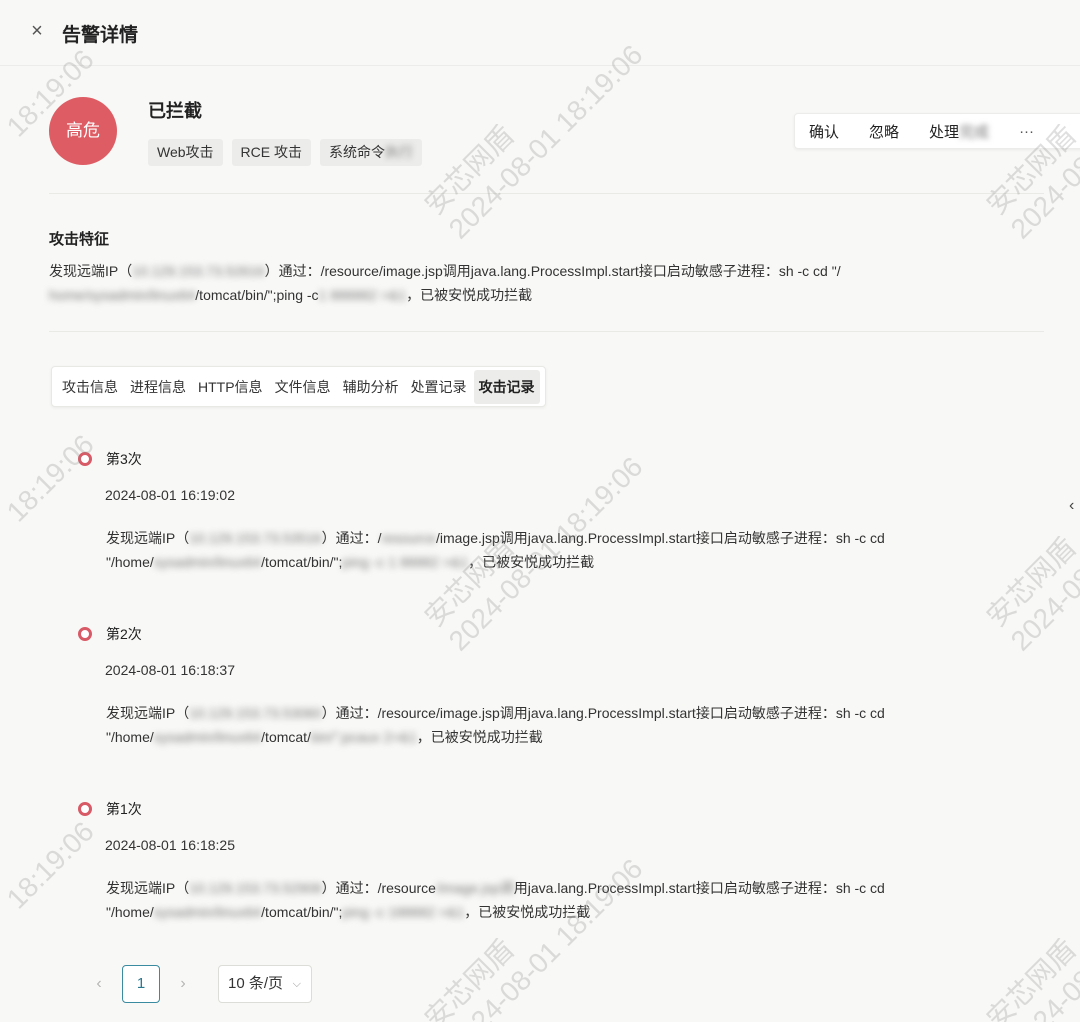  What do you see at coordinates (1026, 131) in the screenshot?
I see `more-icon: ···` at bounding box center [1026, 131].